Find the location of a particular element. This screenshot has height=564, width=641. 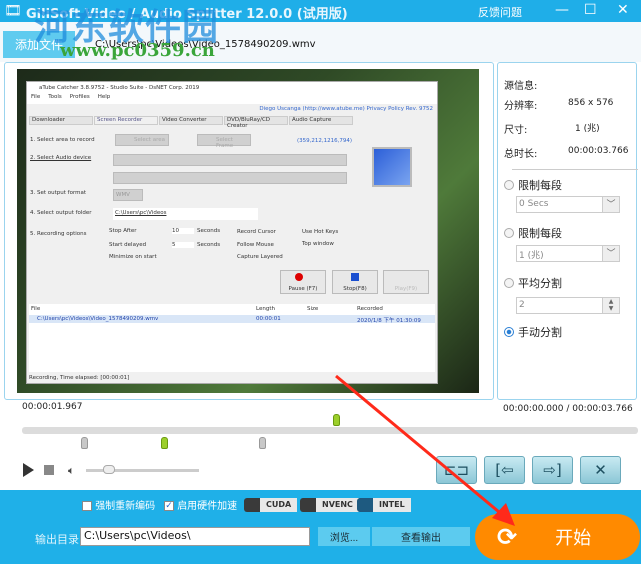

list-cell: 00:00:01 is located at coordinates (268, 319).